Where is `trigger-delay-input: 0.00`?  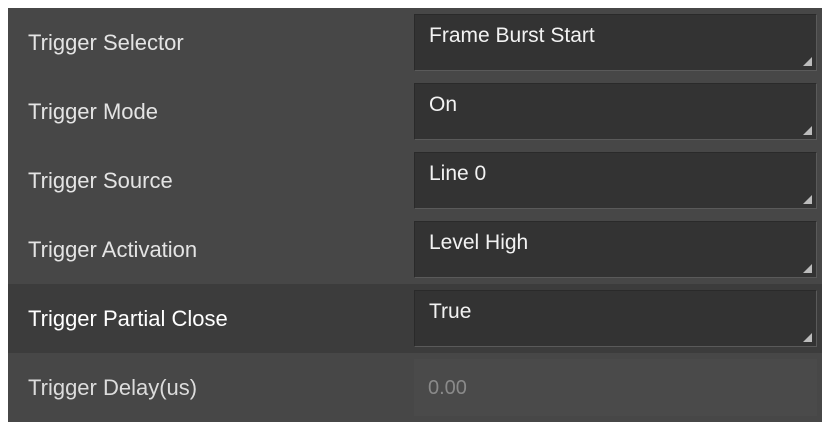 trigger-delay-input: 0.00 is located at coordinates (615, 387).